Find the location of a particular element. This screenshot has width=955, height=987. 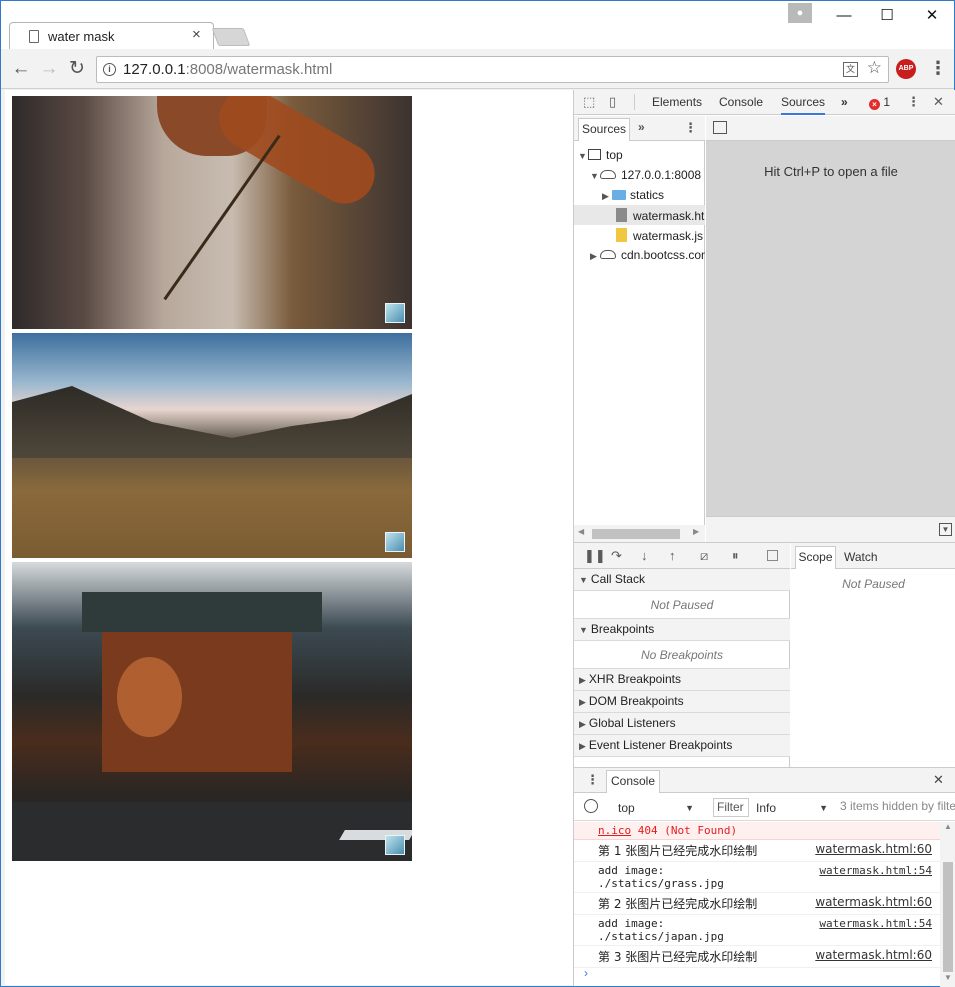

more-tabs-icon: » is located at coordinates (844, 102).